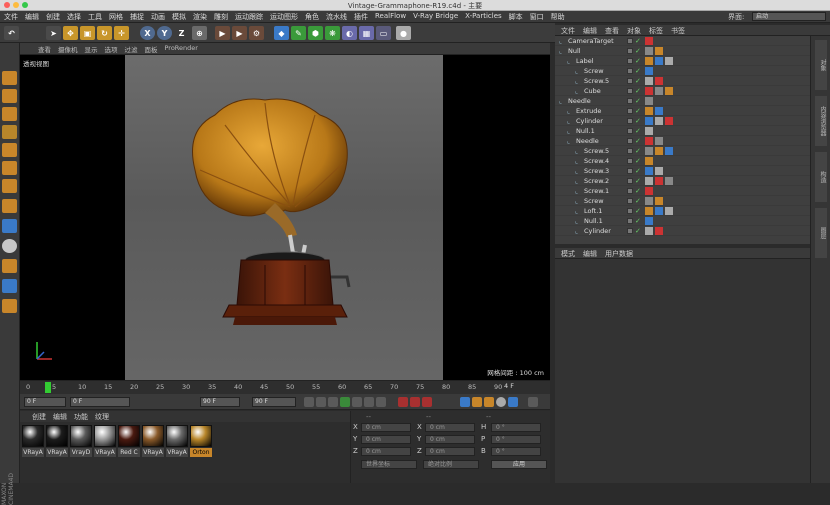 The image size is (830, 505). I want to click on menu-item: X-Particles, so click(483, 17).